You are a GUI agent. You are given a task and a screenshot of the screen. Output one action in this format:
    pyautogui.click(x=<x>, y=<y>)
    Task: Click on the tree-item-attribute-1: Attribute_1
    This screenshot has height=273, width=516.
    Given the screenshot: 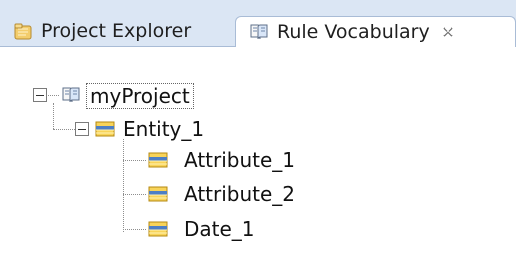 What is the action you would take?
    pyautogui.click(x=160, y=160)
    